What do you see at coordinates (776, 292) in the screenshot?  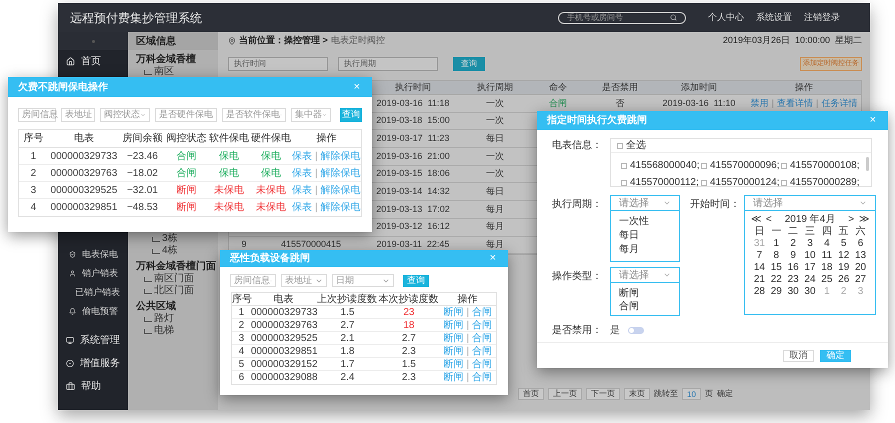 I see `calendar-day: 29` at bounding box center [776, 292].